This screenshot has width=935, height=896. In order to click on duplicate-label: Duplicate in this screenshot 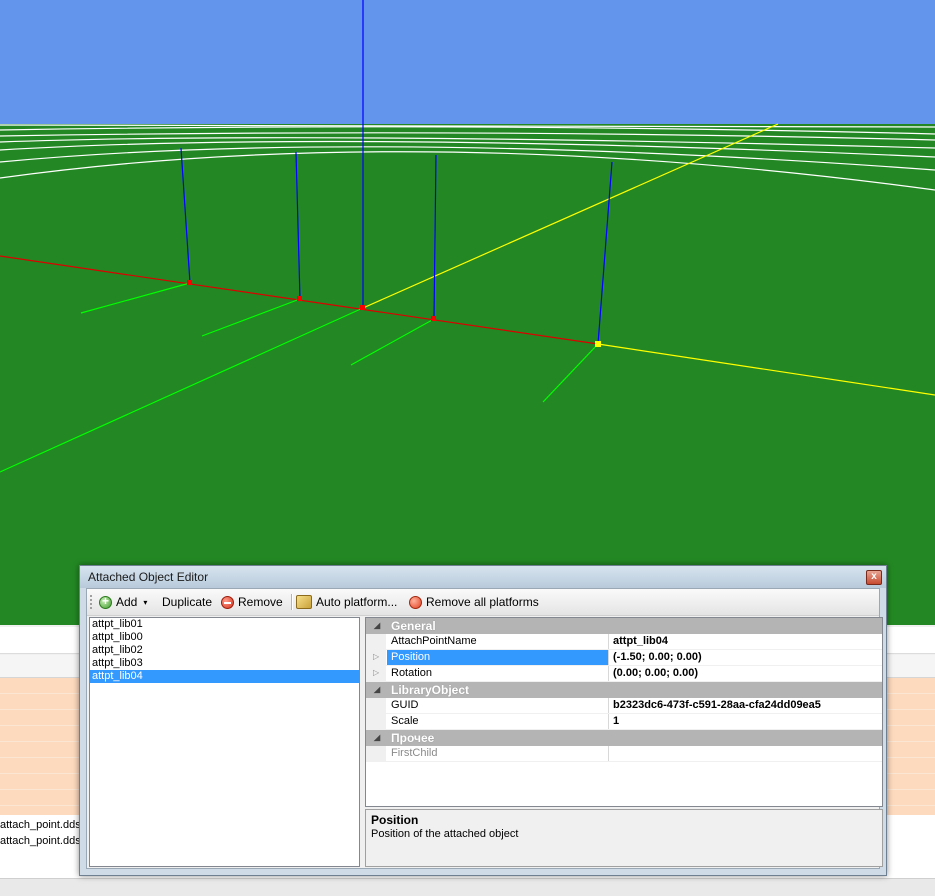, I will do `click(187, 602)`.